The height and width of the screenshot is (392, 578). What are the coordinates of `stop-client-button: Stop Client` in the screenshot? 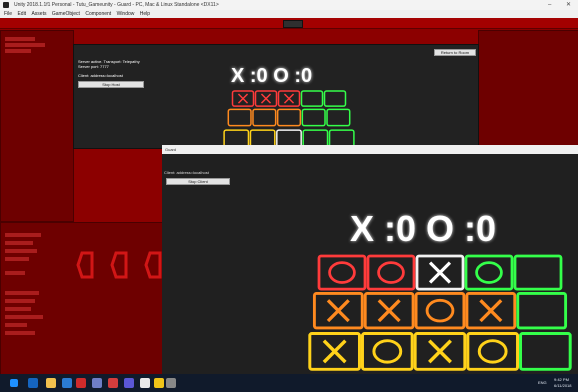 It's located at (198, 181).